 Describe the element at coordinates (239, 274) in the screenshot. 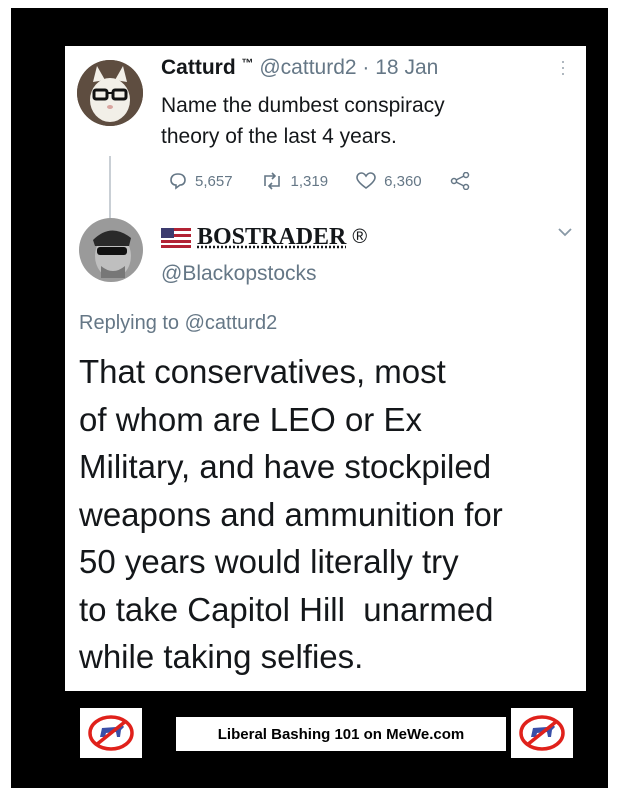

I see `reply-handle: @Blackopstocks` at that location.